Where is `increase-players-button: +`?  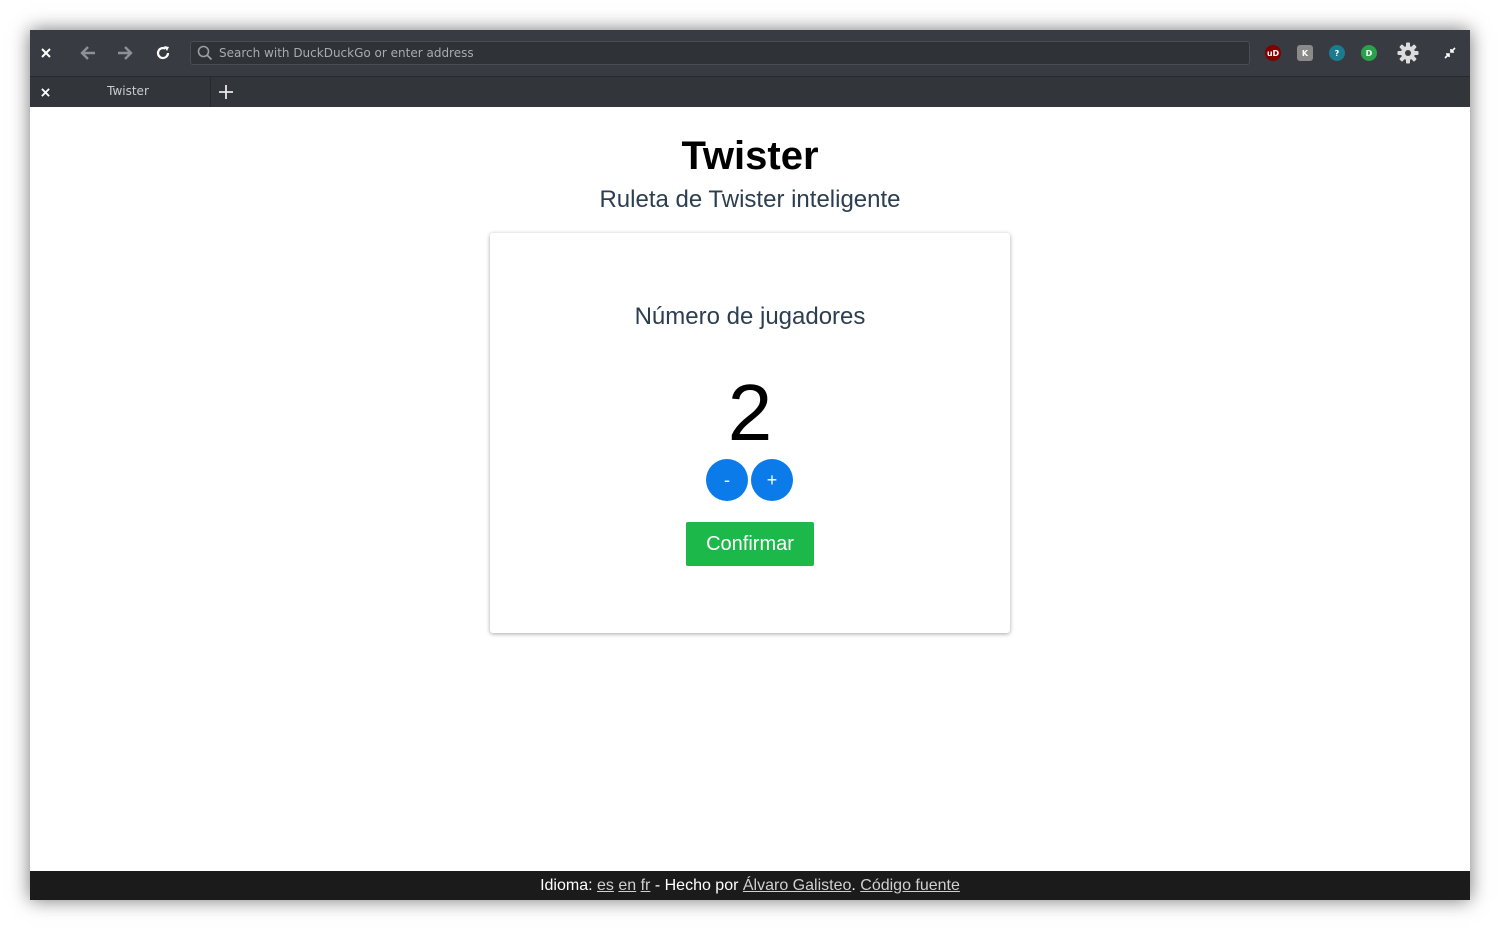 increase-players-button: + is located at coordinates (772, 480).